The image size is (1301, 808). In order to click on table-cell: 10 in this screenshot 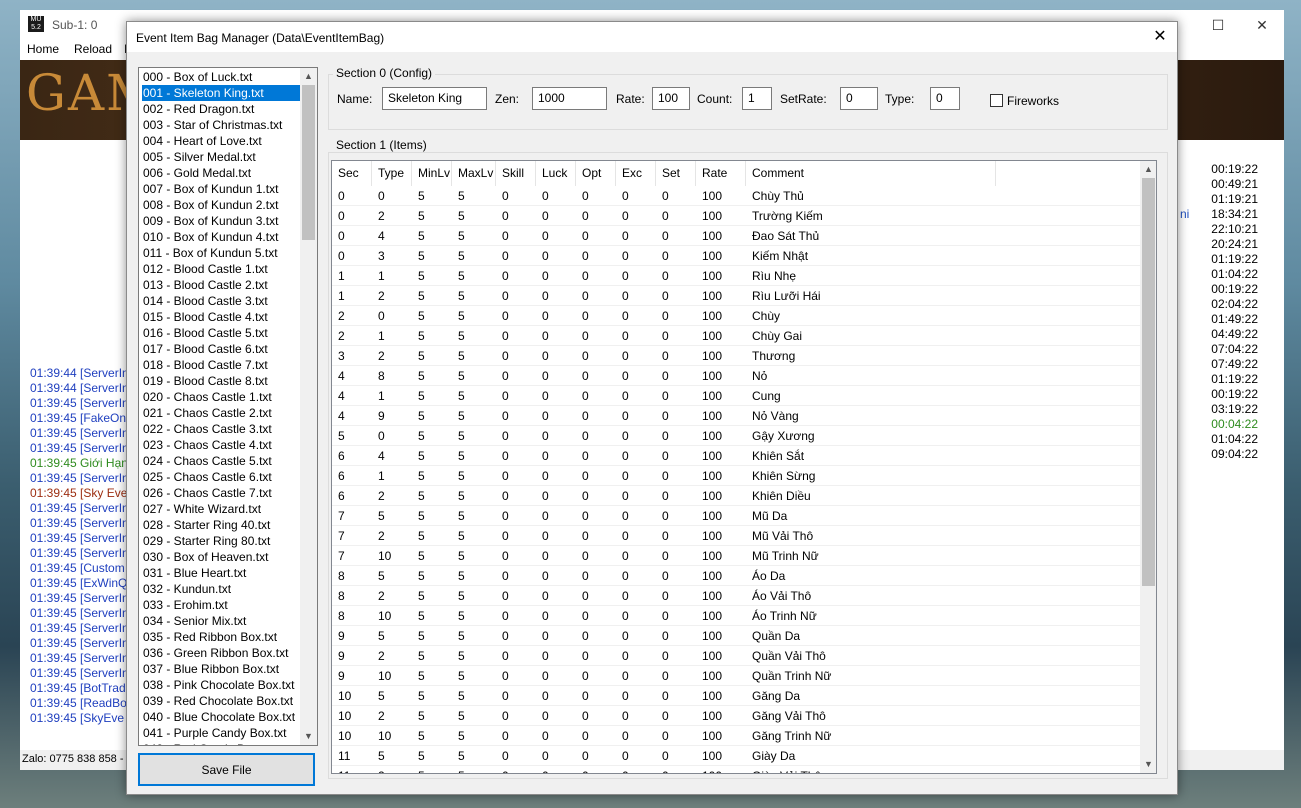, I will do `click(352, 716)`.